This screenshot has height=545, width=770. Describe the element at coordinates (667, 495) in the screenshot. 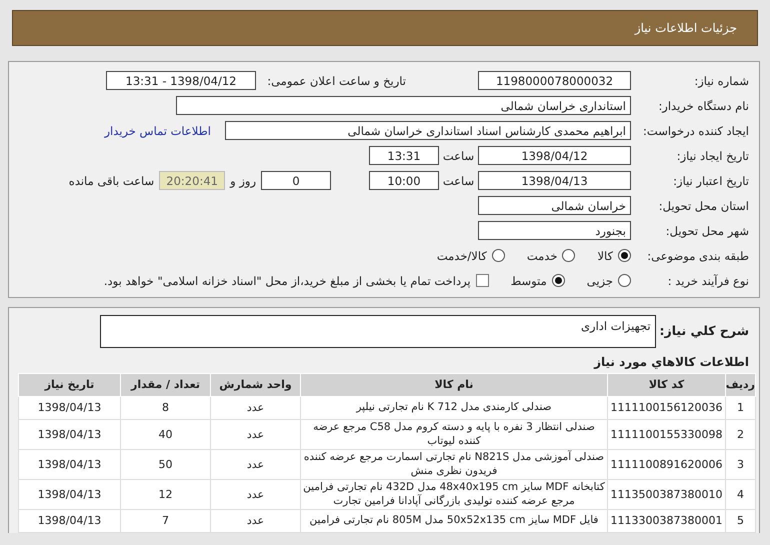

I see `table-cell: 1113500387380010` at that location.